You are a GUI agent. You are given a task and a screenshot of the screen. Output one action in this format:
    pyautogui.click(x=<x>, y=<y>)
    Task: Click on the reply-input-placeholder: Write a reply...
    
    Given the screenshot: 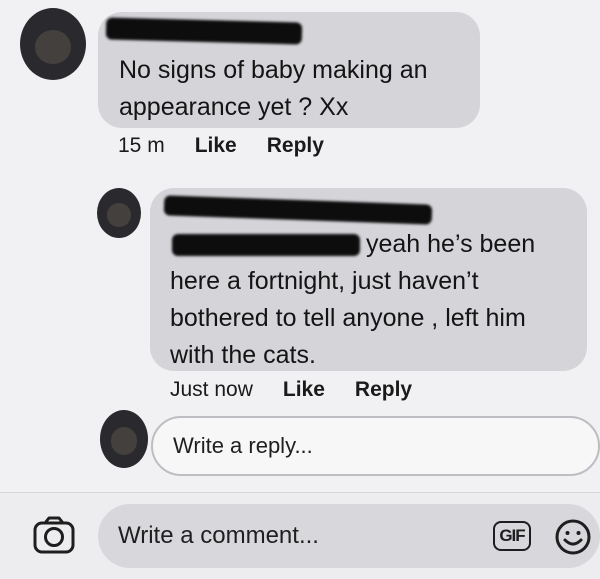 What is the action you would take?
    pyautogui.click(x=243, y=445)
    